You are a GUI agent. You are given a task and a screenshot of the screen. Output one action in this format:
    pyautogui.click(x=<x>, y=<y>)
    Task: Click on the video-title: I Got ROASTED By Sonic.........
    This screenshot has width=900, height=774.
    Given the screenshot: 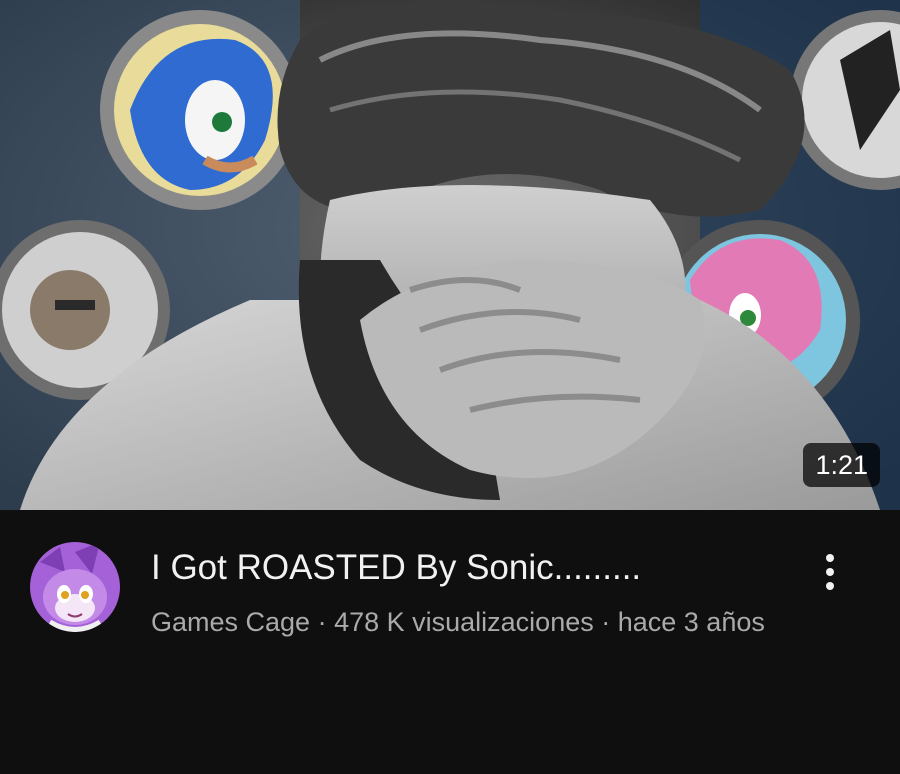 What is the action you would take?
    pyautogui.click(x=471, y=568)
    